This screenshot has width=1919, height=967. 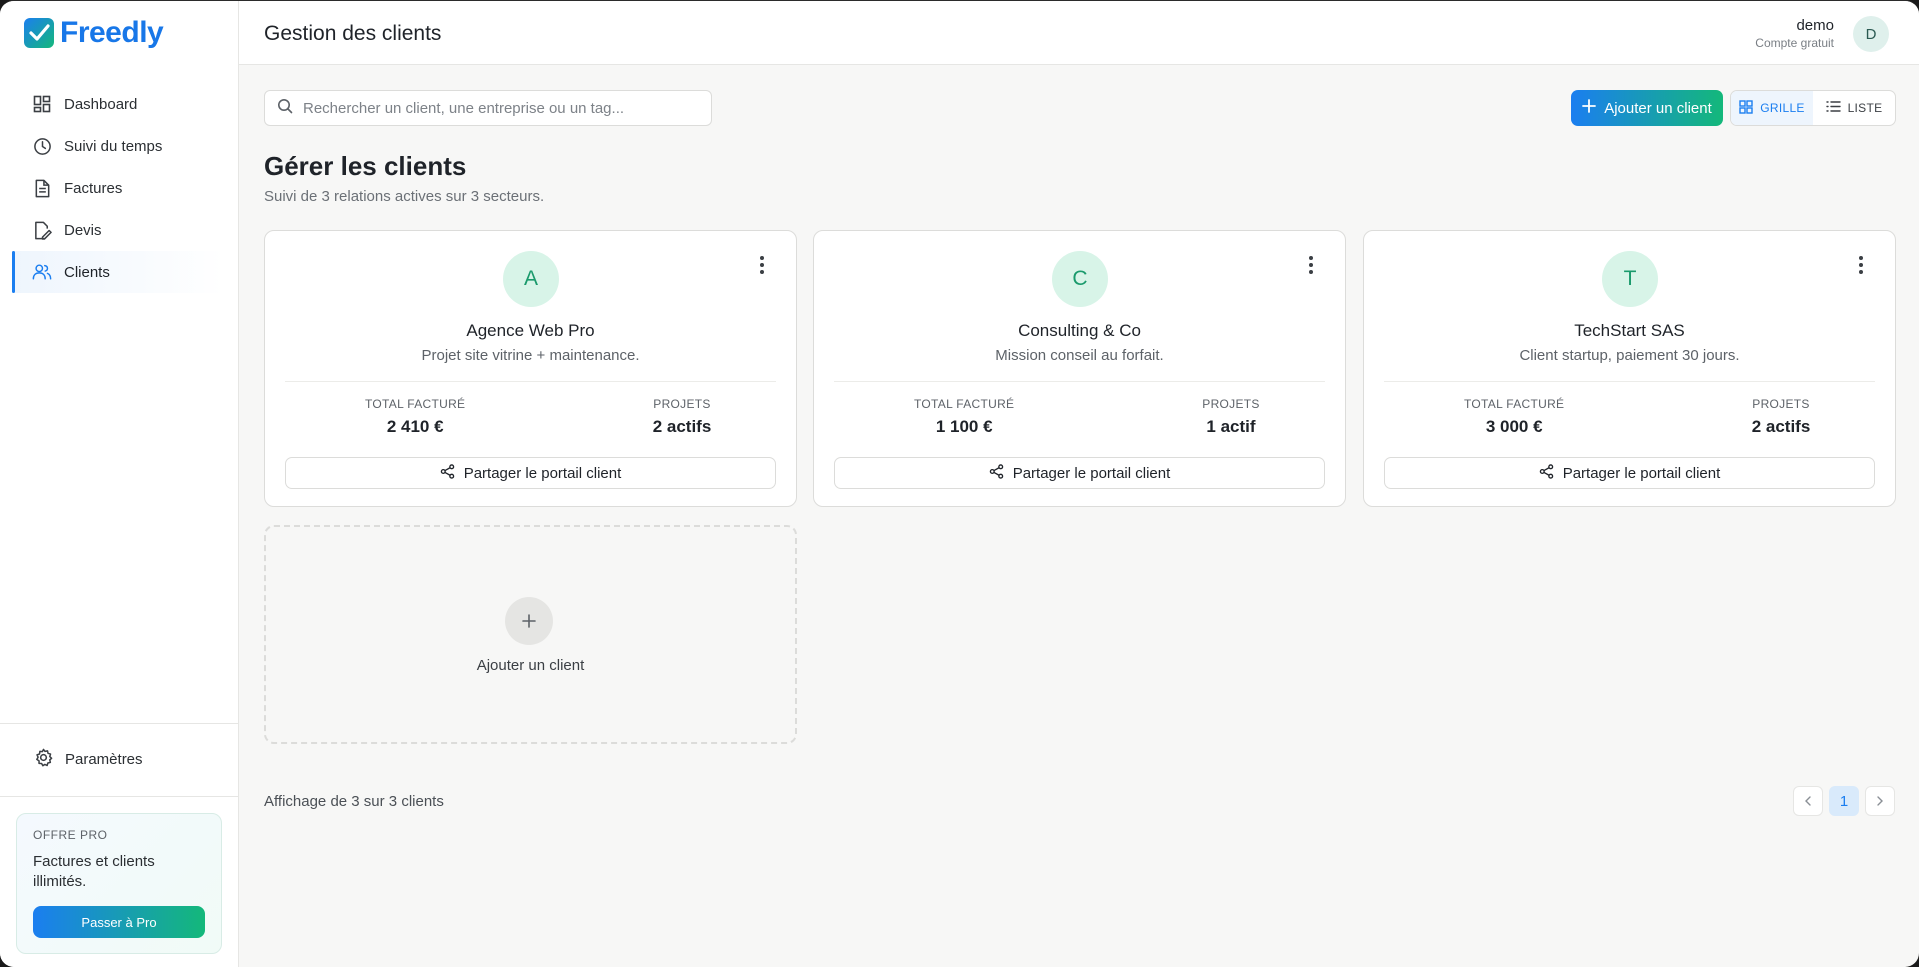 I want to click on logo: Freedly, so click(x=94, y=33).